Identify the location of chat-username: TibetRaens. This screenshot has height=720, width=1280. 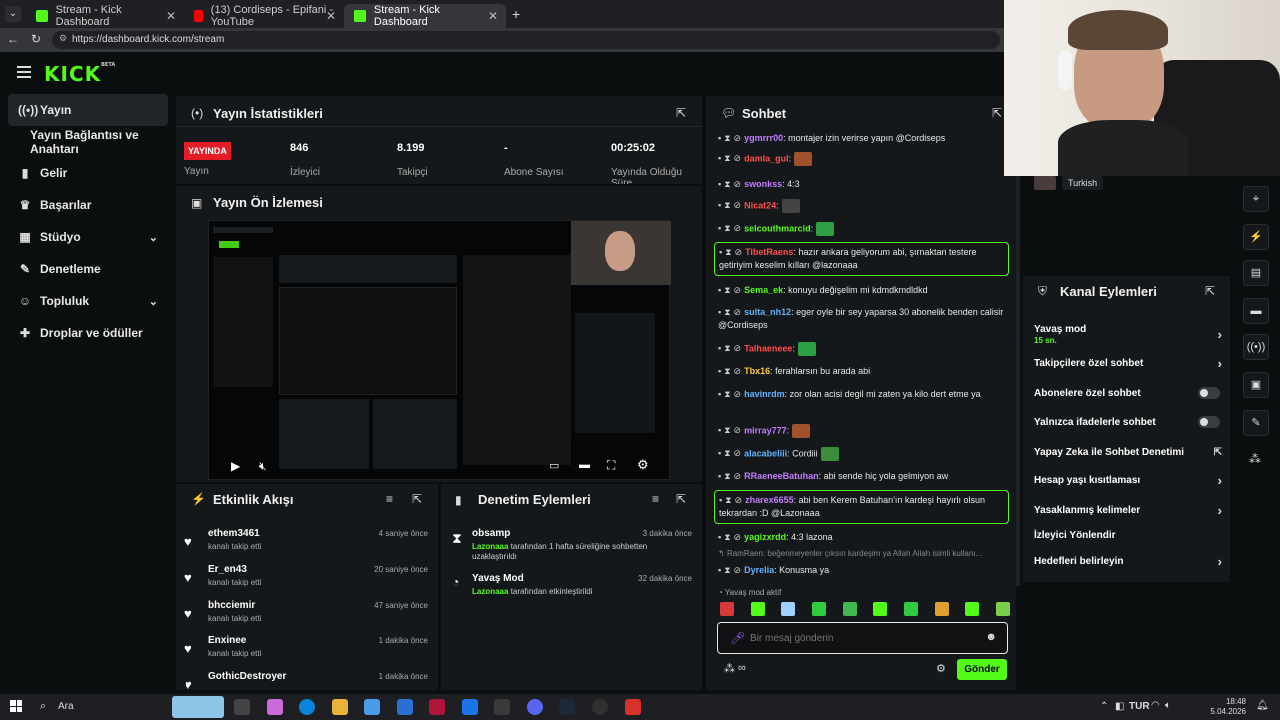
(769, 252).